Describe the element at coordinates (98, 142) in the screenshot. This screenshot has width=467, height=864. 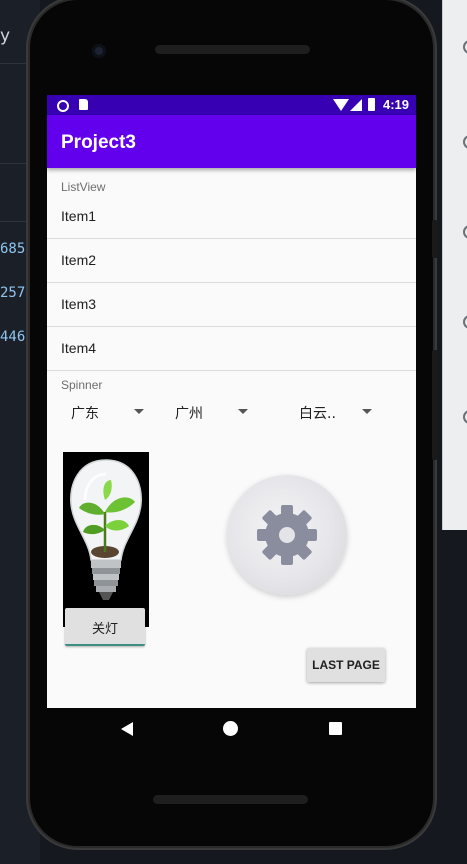
I see `app-title: Project3` at that location.